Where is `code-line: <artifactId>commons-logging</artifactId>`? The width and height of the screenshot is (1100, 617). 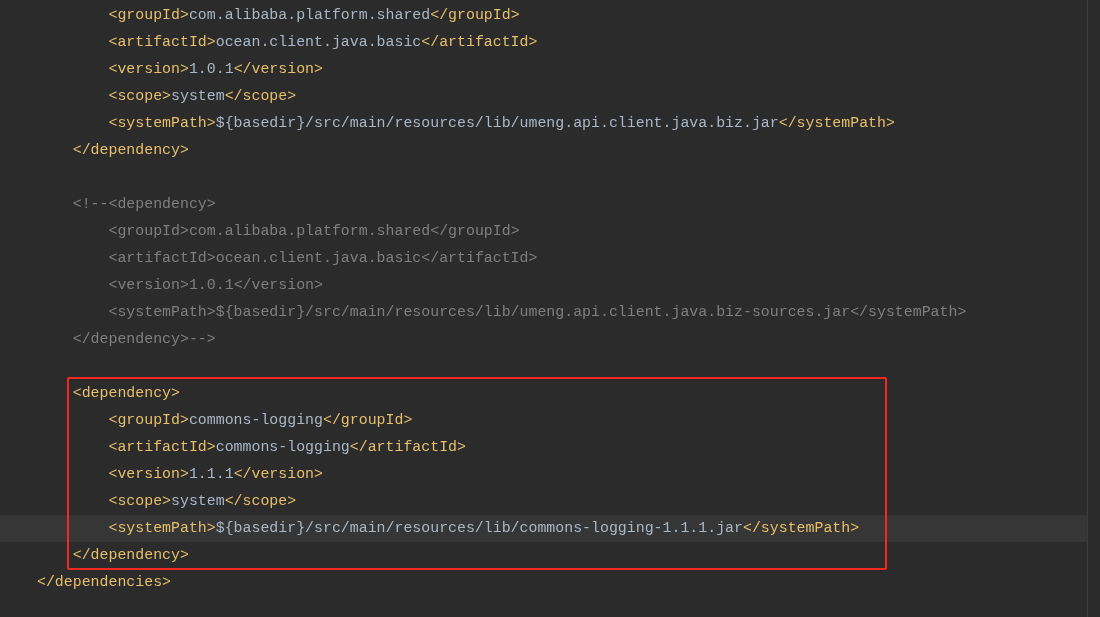
code-line: <artifactId>commons-logging</artifactId> is located at coordinates (287, 447).